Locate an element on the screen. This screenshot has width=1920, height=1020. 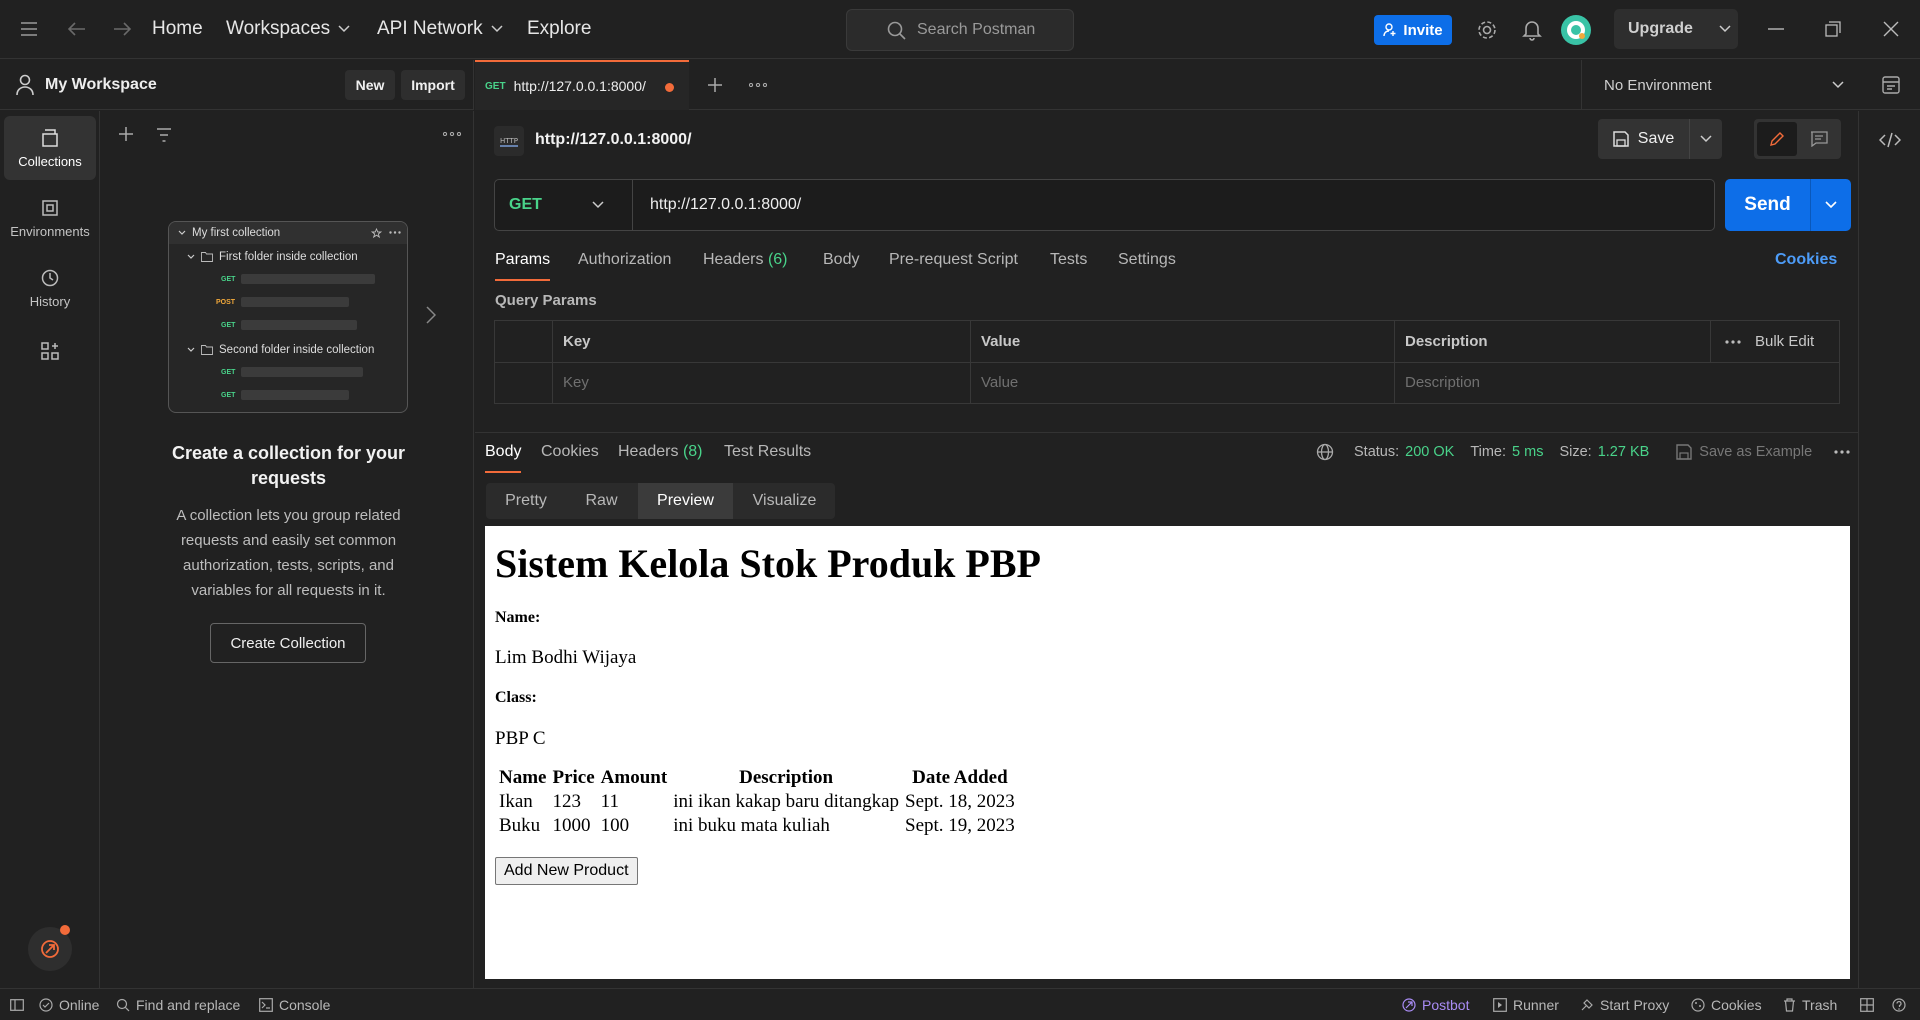
avatar is located at coordinates (1576, 30).